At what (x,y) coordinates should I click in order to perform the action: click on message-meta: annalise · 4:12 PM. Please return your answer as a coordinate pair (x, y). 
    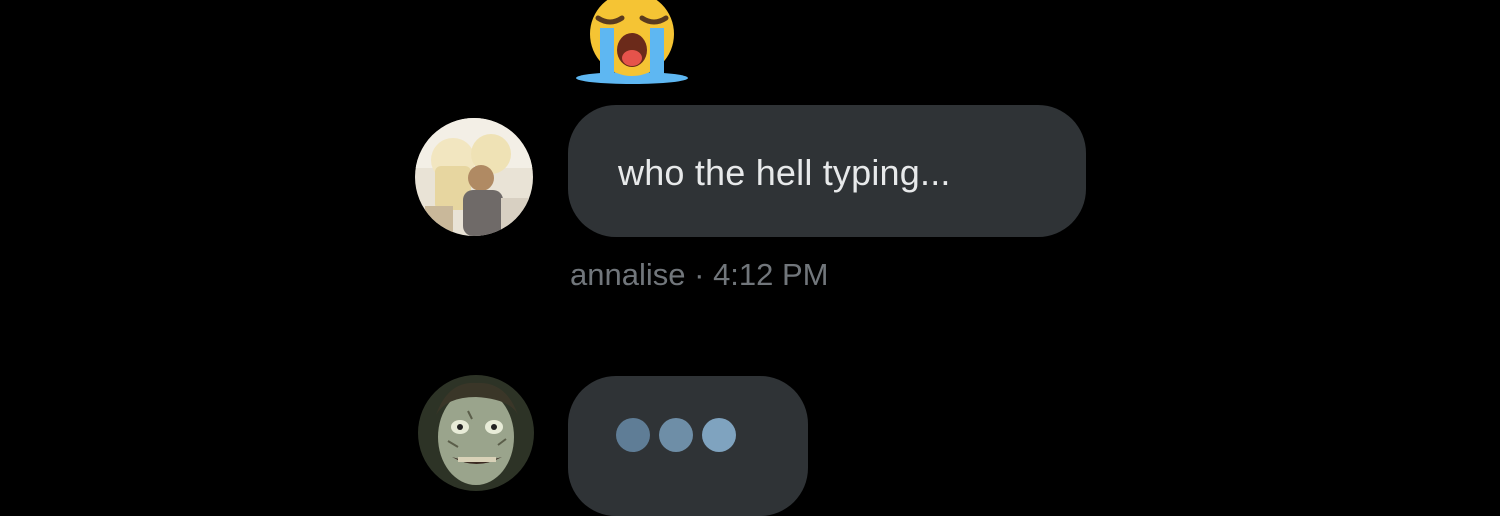
    Looking at the image, I should click on (699, 275).